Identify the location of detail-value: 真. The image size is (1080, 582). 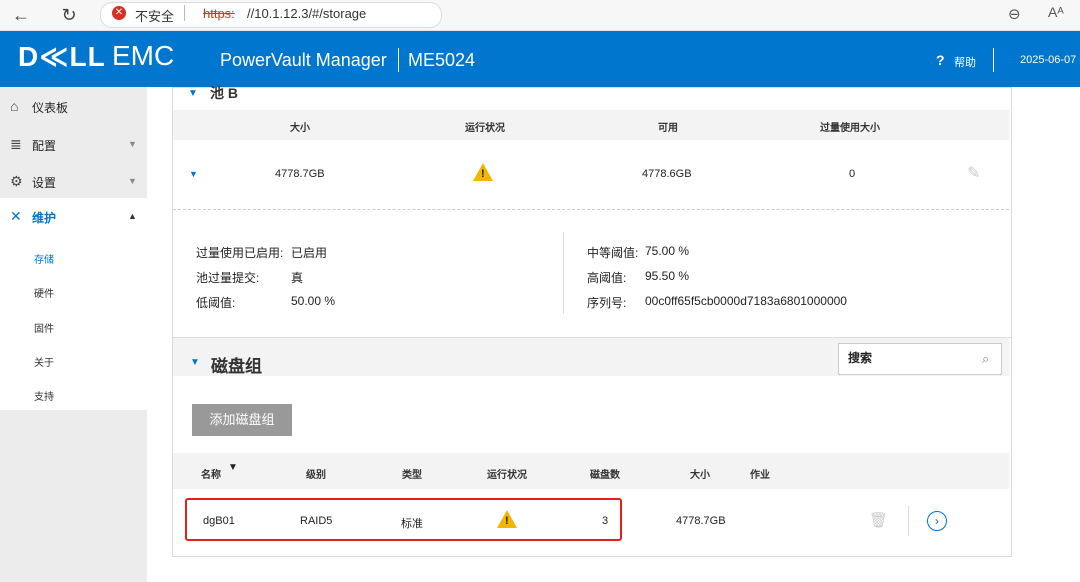
(297, 278).